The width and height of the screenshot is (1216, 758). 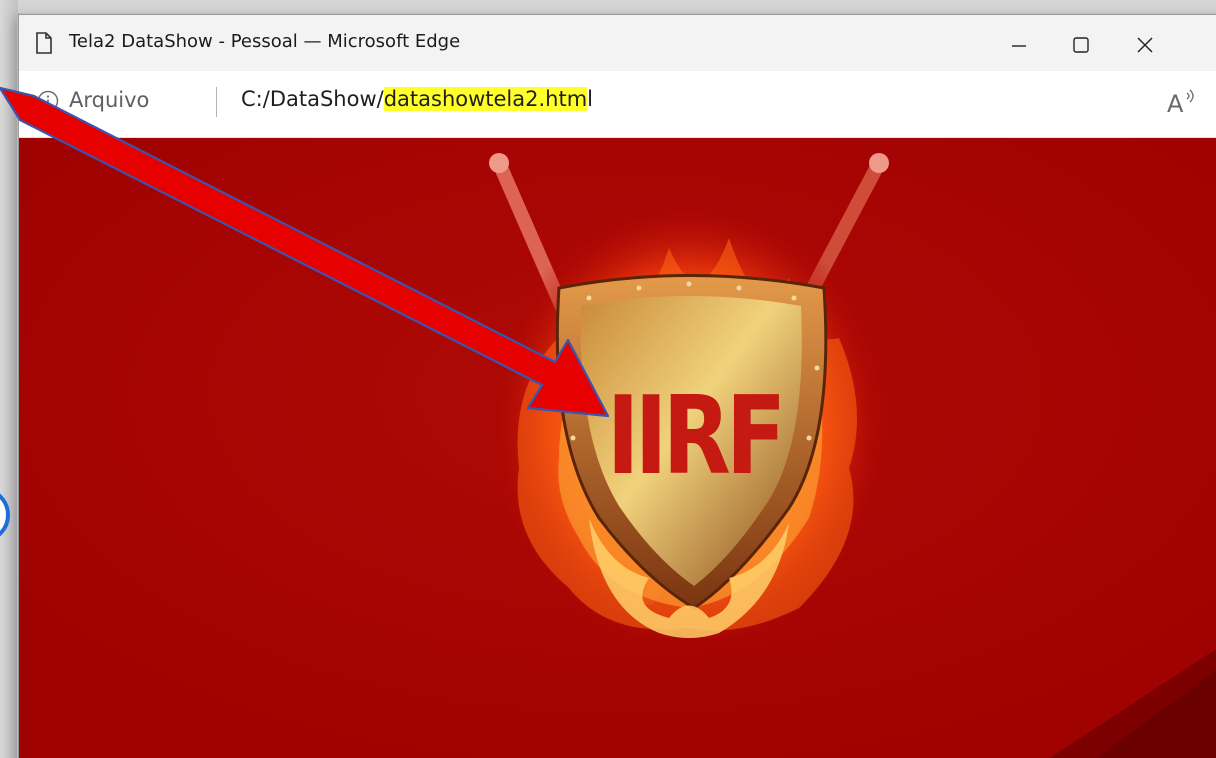 I want to click on url-prefix: C:/DataShow/, so click(x=312, y=99).